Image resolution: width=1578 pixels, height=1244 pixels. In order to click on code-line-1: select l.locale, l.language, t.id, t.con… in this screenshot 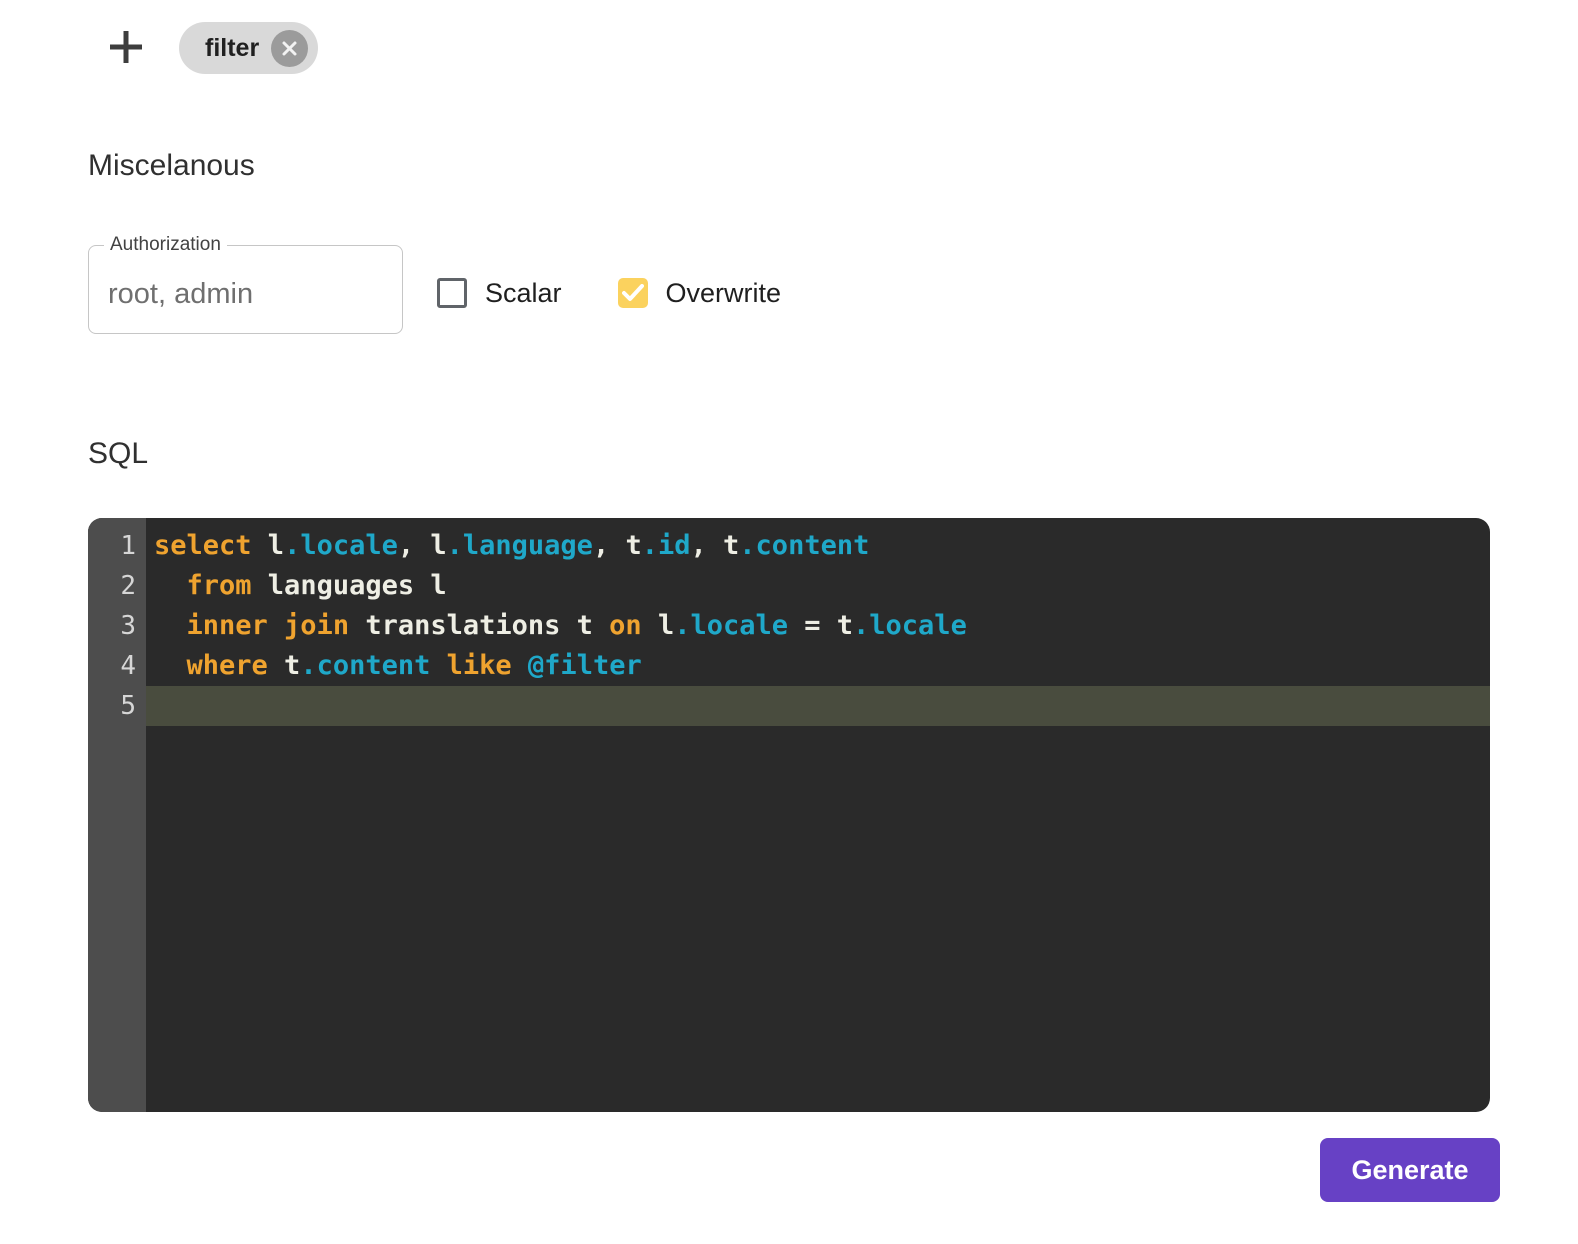, I will do `click(818, 546)`.